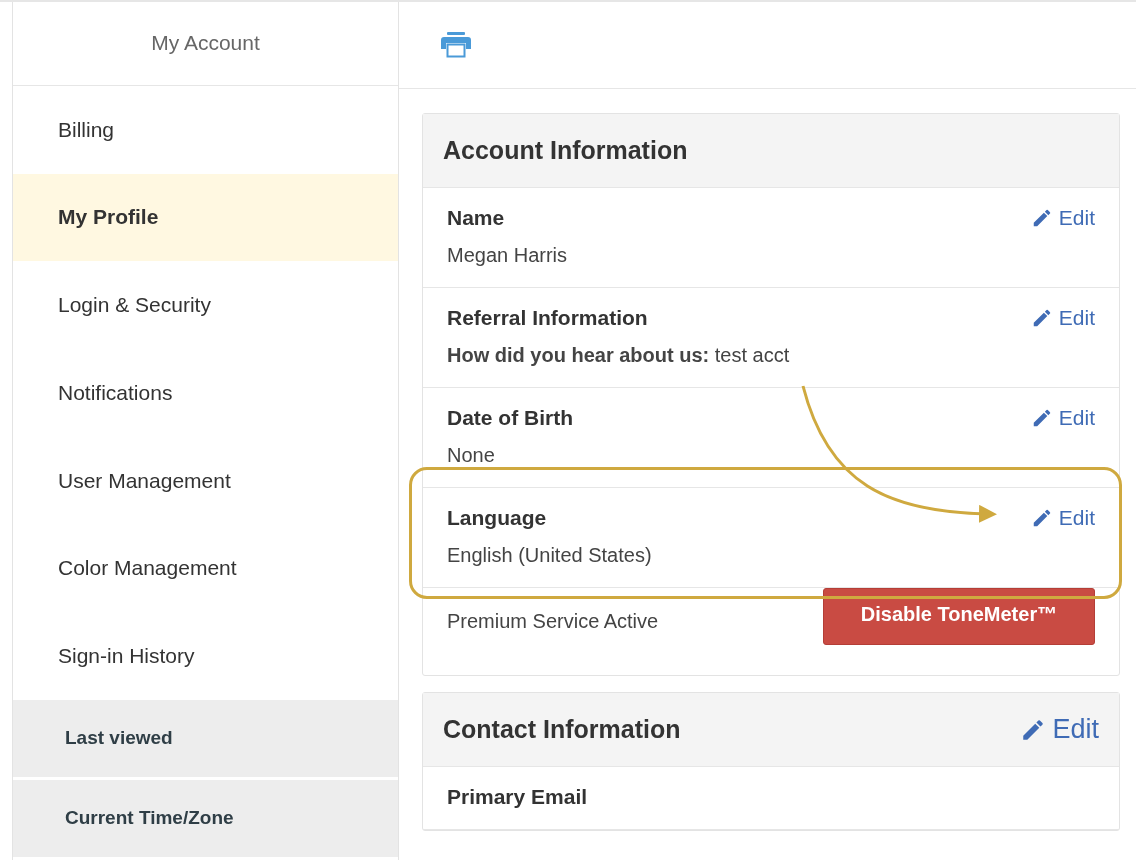 The height and width of the screenshot is (860, 1136). Describe the element at coordinates (205, 43) in the screenshot. I see `sidebar-title: My Account` at that location.